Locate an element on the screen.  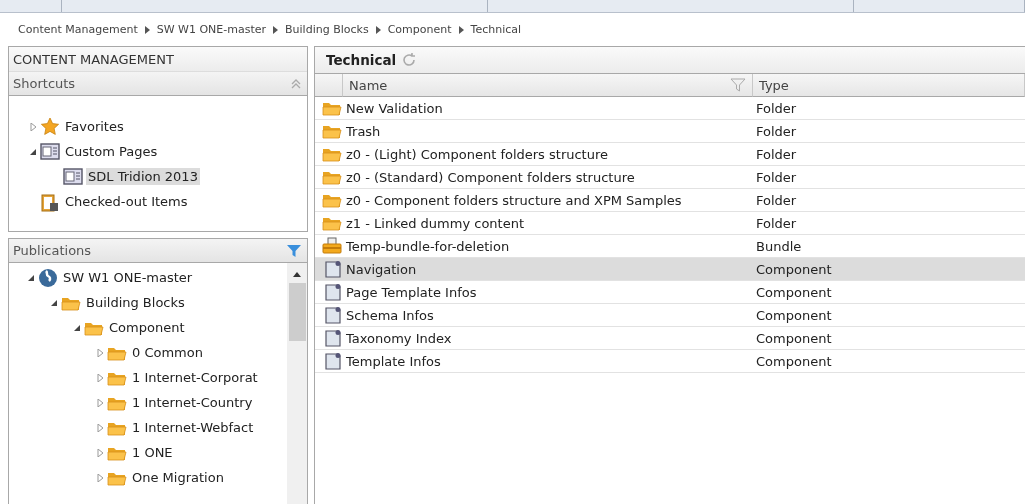
panel-title: CONTENT MANAGEMENT is located at coordinates (158, 59).